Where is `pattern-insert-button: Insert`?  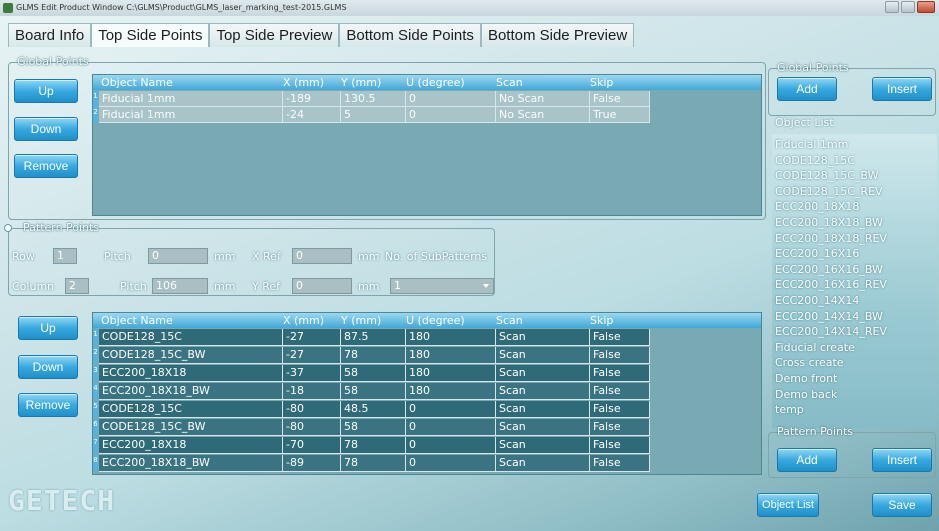
pattern-insert-button: Insert is located at coordinates (902, 460).